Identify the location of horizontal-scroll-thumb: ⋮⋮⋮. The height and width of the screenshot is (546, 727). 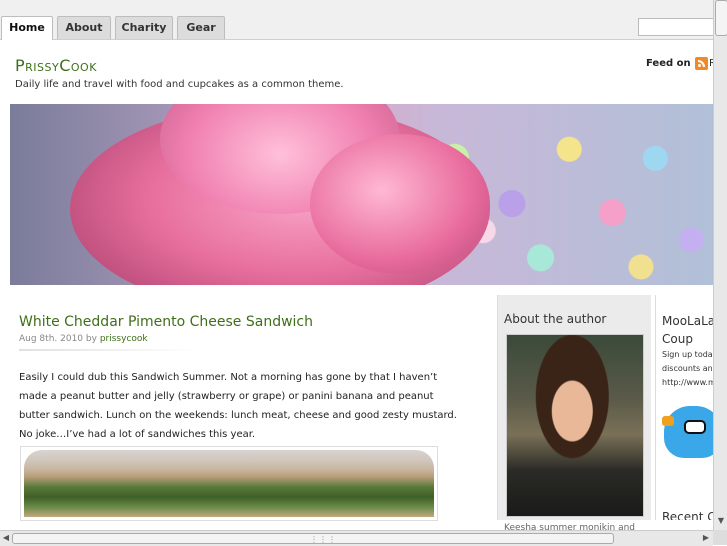
(313, 538).